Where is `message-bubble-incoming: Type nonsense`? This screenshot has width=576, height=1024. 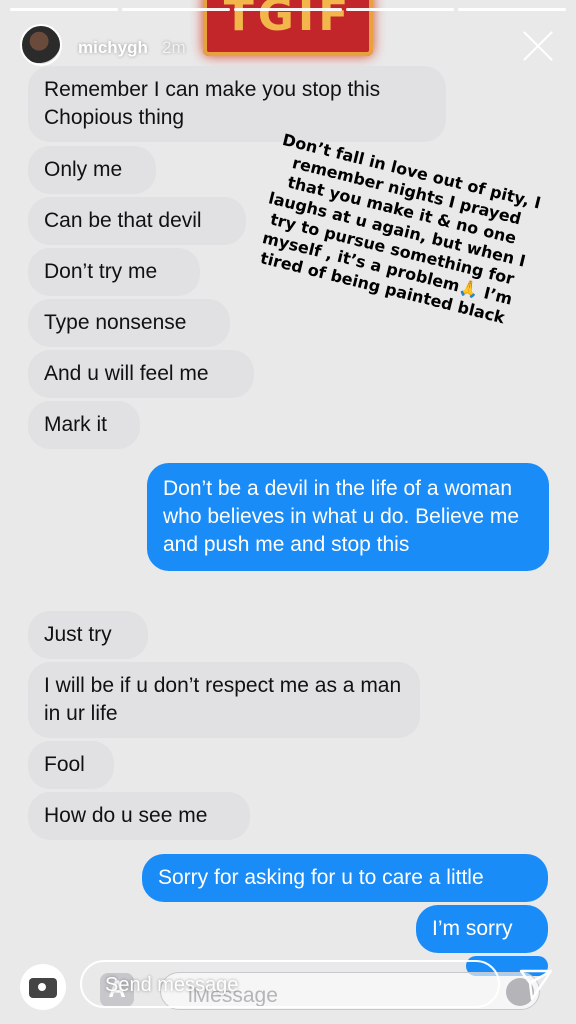
message-bubble-incoming: Type nonsense is located at coordinates (129, 323).